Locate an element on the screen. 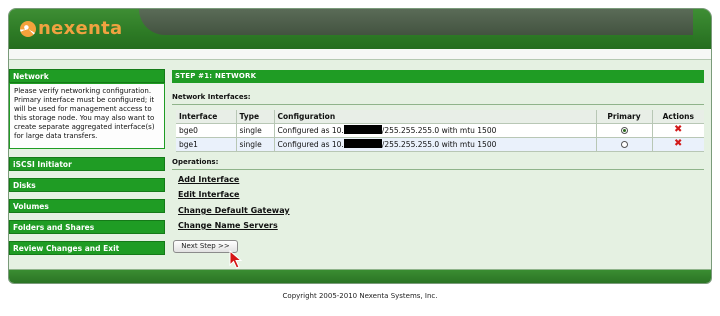 The width and height of the screenshot is (720, 316). footer-bar is located at coordinates (360, 276).